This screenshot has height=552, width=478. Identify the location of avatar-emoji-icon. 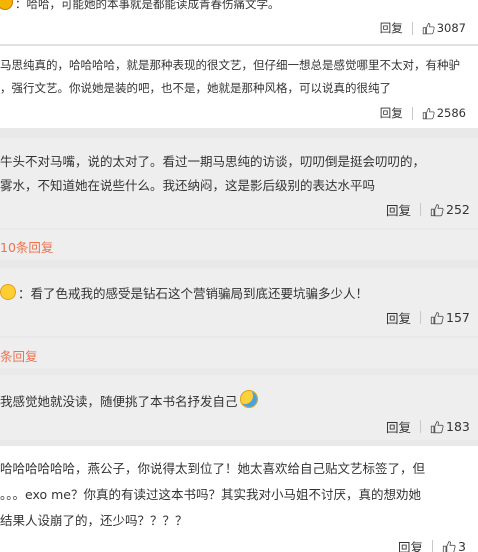
(8, 292).